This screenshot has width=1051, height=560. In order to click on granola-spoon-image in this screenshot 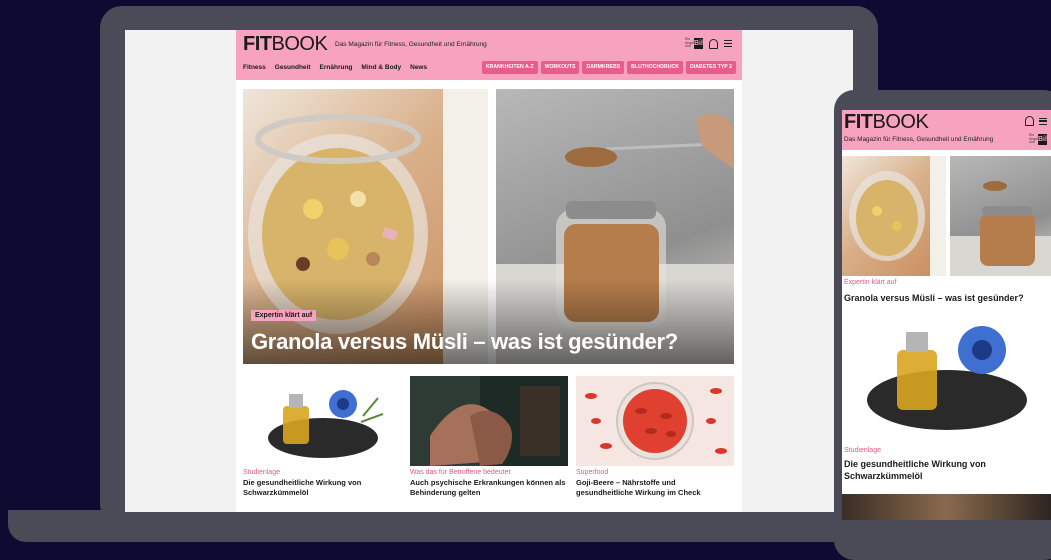, I will do `click(1000, 216)`.